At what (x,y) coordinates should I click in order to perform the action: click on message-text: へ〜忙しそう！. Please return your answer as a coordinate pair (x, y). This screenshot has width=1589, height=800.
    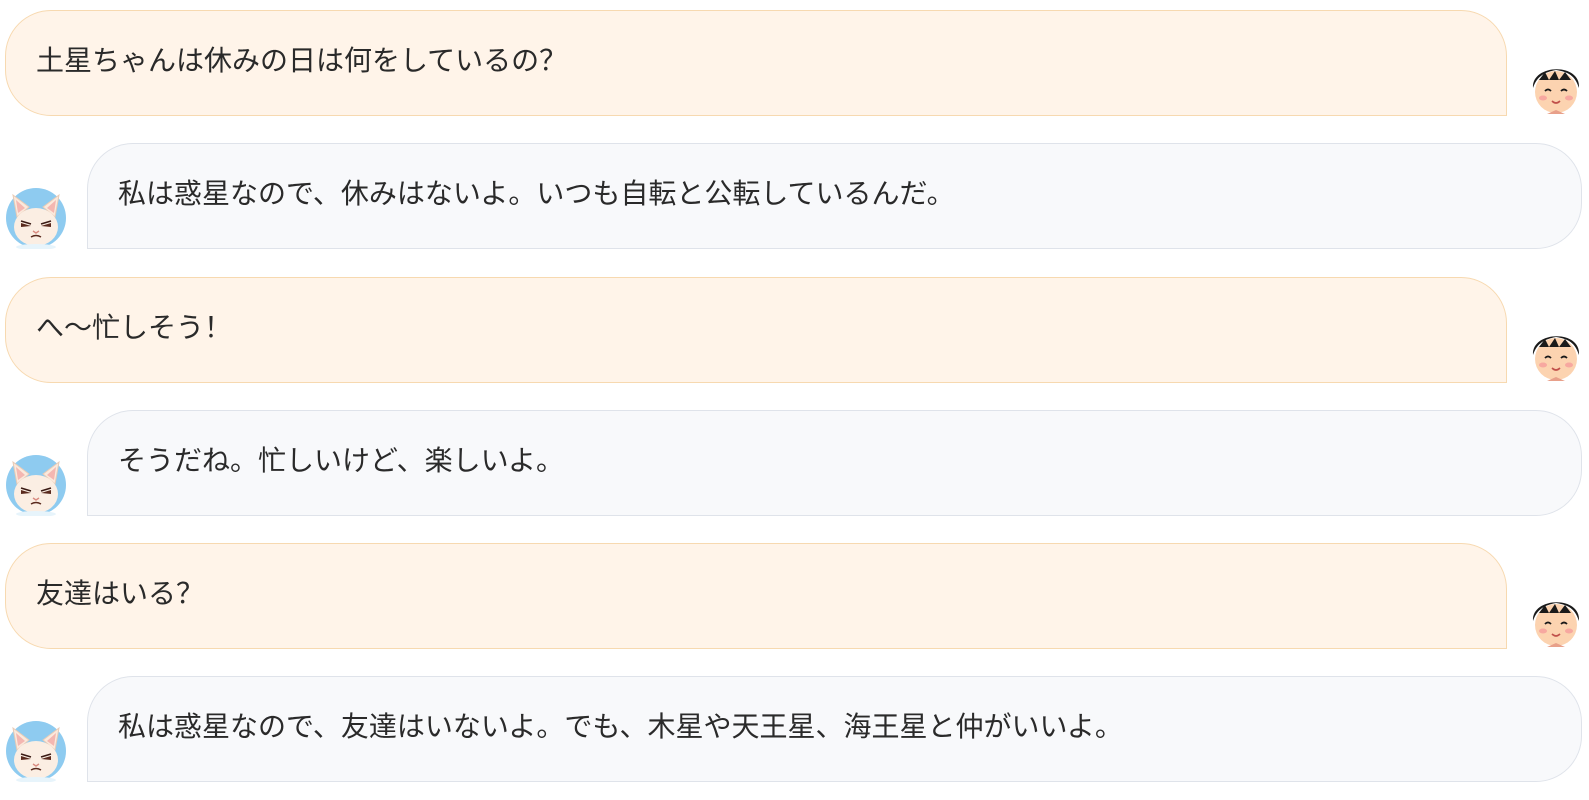
    Looking at the image, I should click on (134, 327).